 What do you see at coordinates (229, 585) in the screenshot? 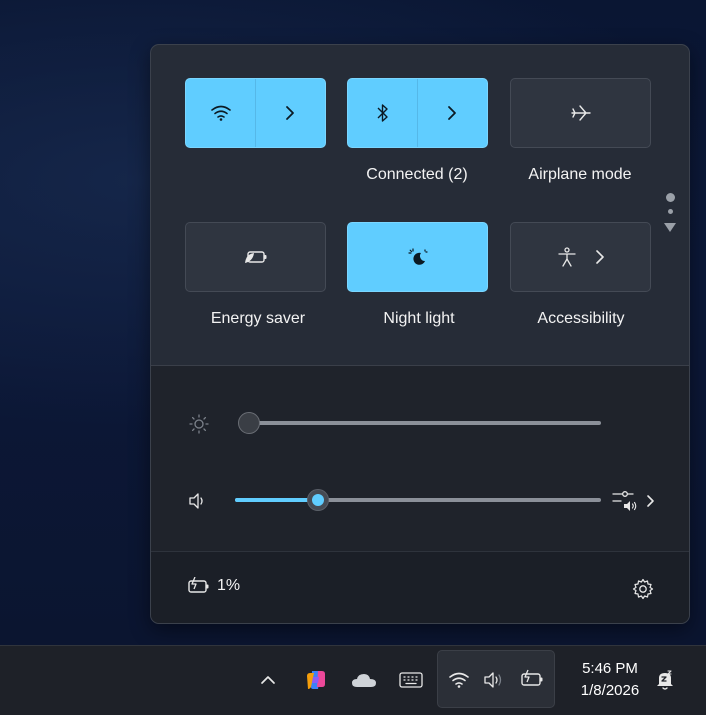
I see `battery-percent: 1%` at bounding box center [229, 585].